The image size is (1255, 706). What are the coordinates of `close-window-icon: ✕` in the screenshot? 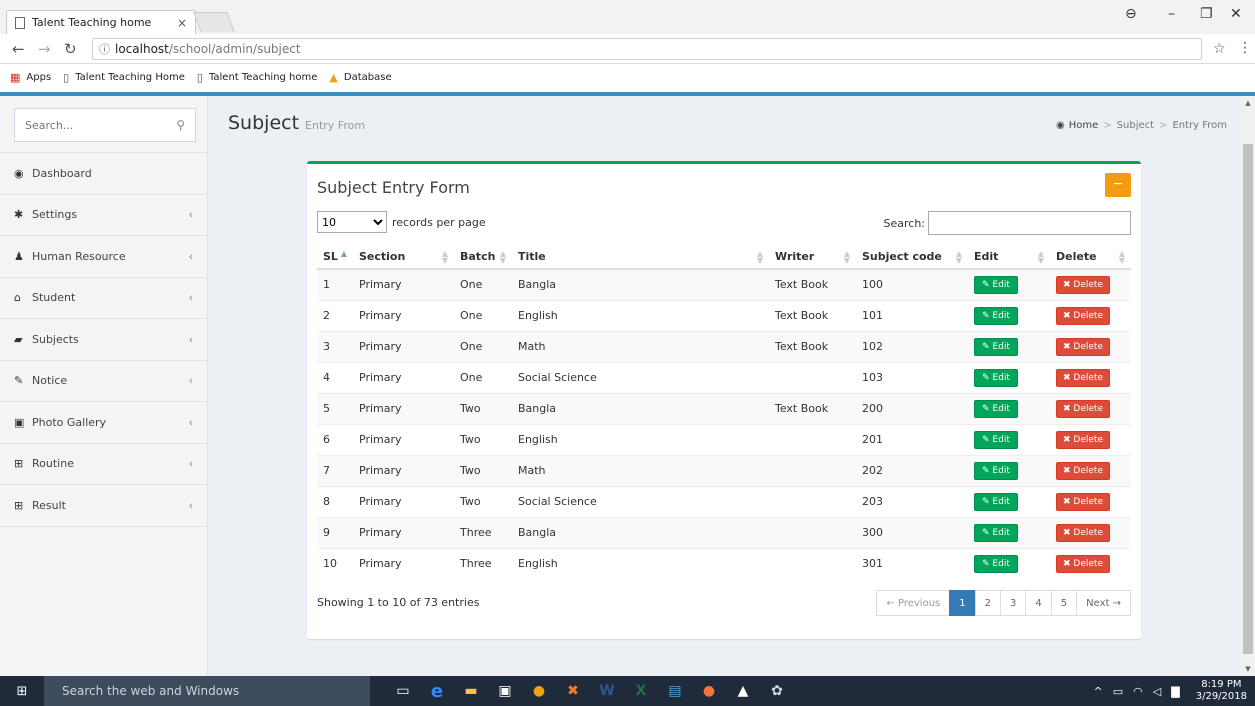 It's located at (1236, 14).